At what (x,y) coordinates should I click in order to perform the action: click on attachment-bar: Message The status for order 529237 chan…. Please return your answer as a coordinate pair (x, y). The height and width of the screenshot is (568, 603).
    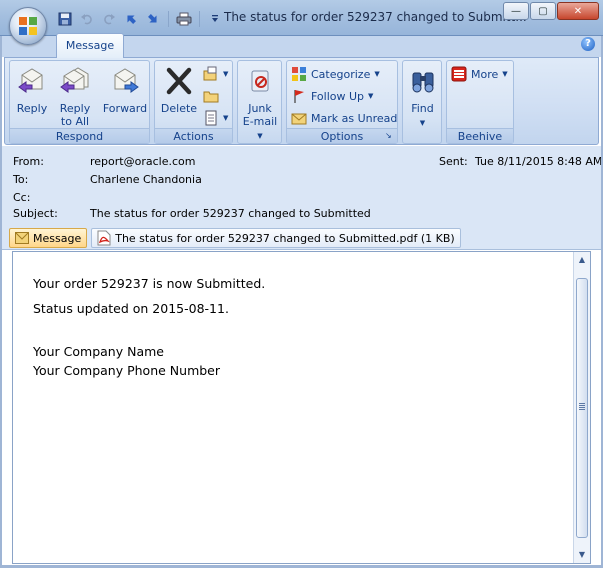
    Looking at the image, I should click on (304, 238).